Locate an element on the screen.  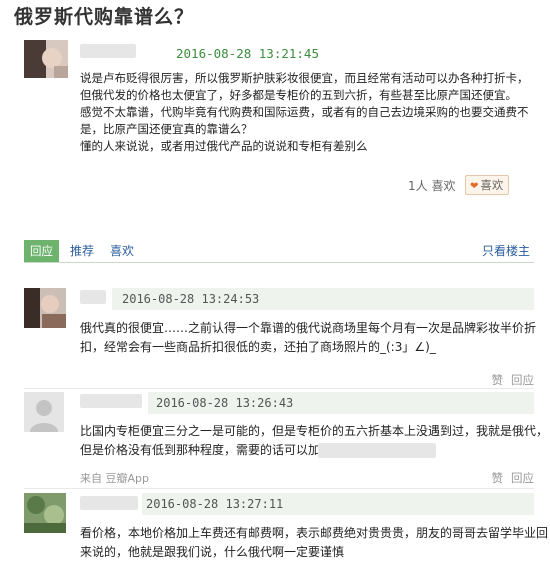
comment-2-timestamp: 2016-08-28 13:26:43 is located at coordinates (225, 403).